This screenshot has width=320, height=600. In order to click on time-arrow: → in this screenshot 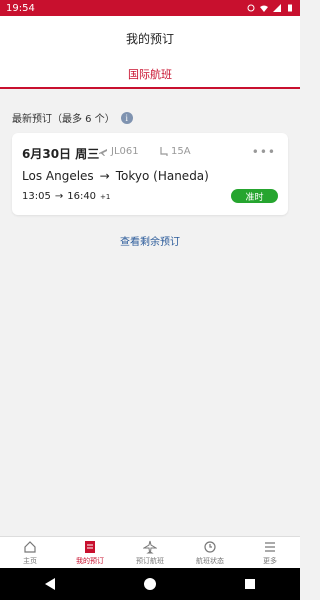, I will do `click(59, 196)`.